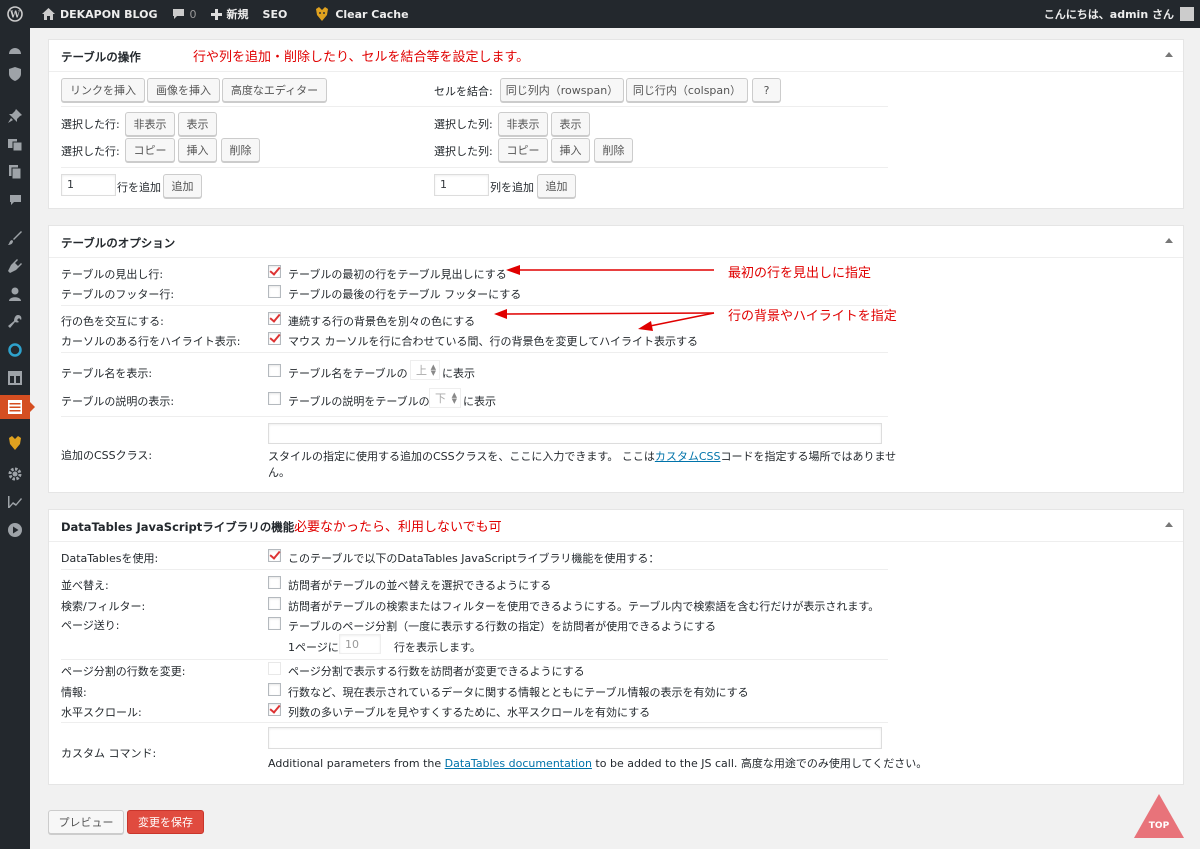  I want to click on back-to-top-button: TOP, so click(1159, 816).